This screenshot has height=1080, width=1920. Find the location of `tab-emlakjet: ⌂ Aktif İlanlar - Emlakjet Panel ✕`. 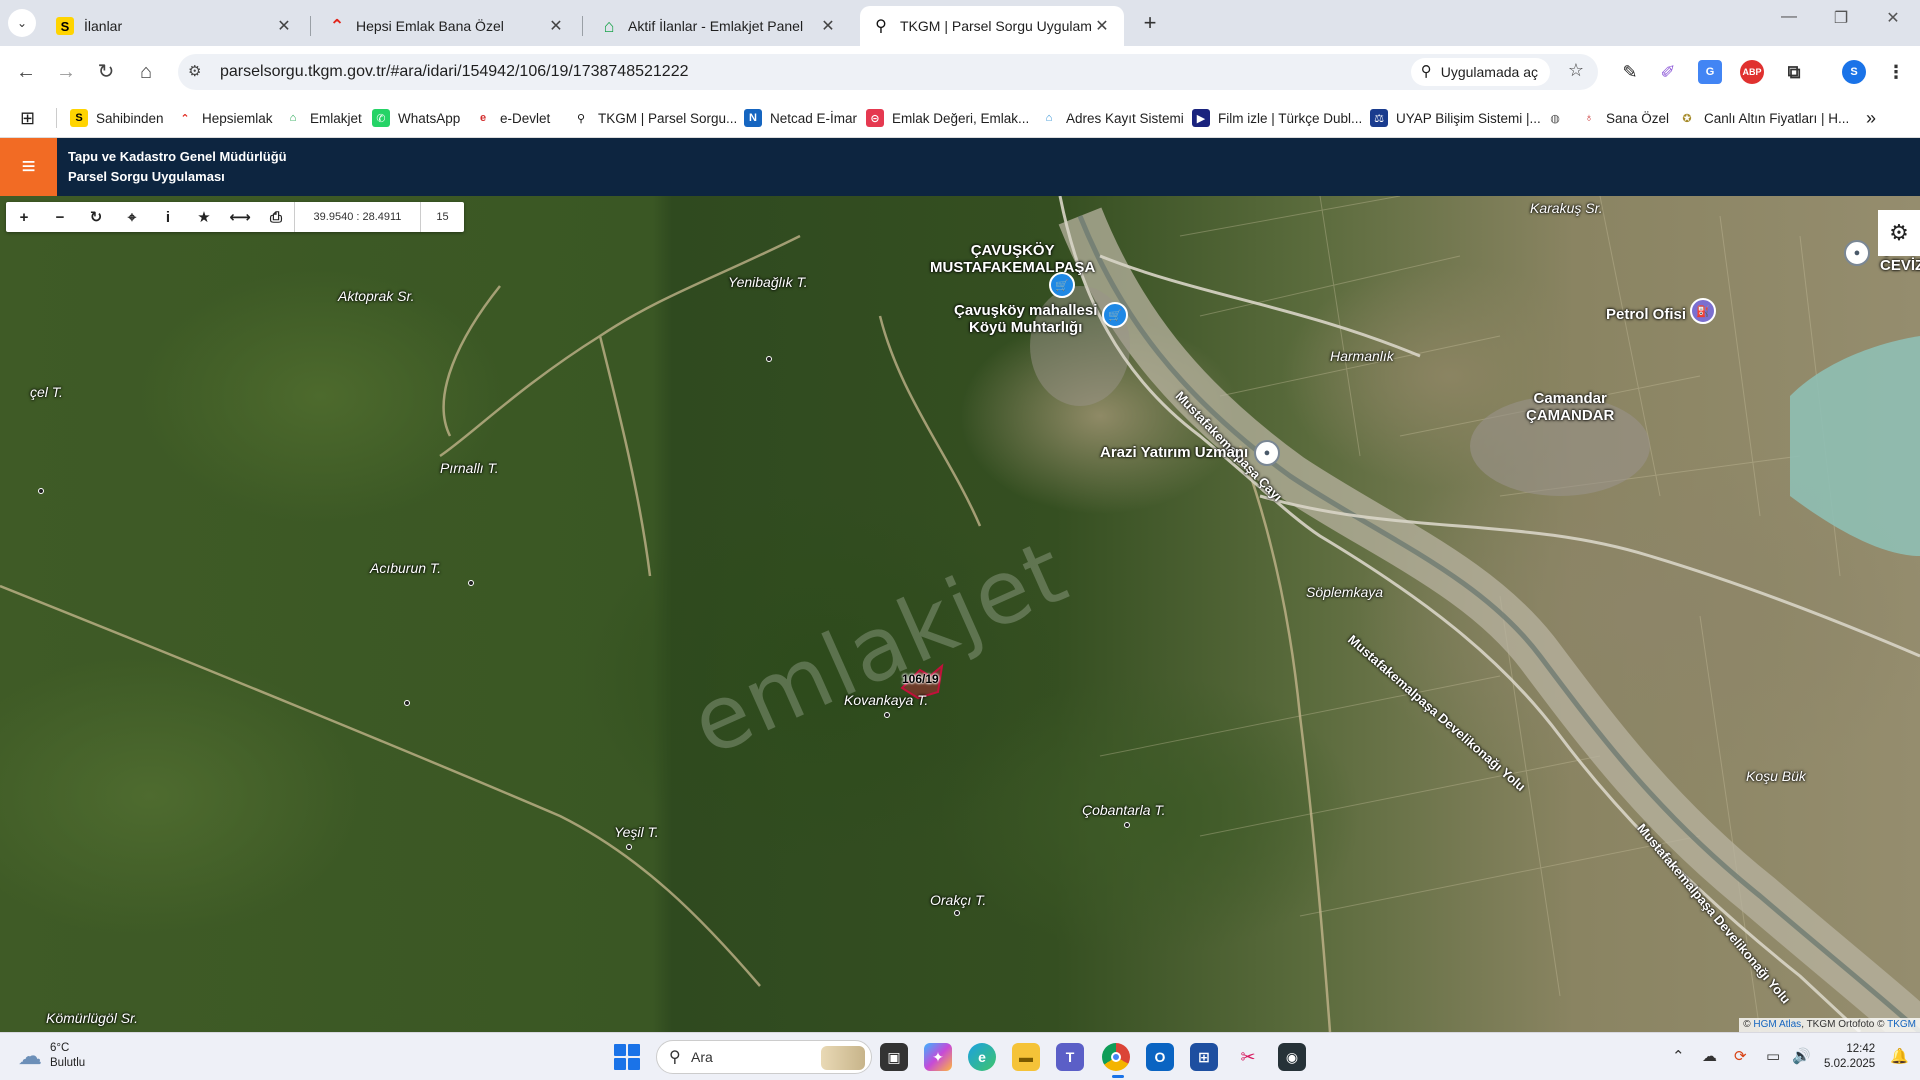

tab-emlakjet: ⌂ Aktif İlanlar - Emlakjet Panel ✕ is located at coordinates (719, 26).